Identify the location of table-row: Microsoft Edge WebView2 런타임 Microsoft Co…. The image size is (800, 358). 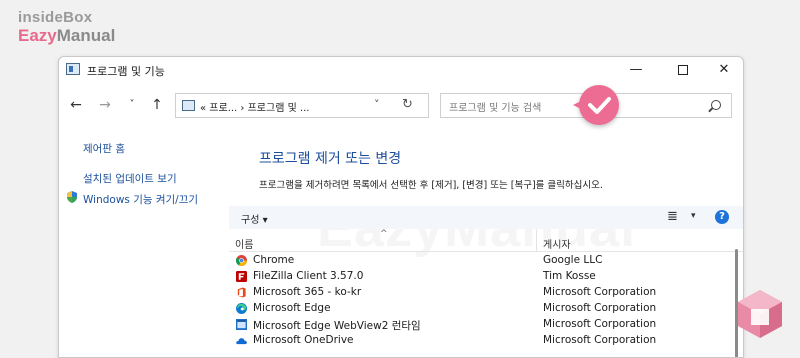
(479, 325).